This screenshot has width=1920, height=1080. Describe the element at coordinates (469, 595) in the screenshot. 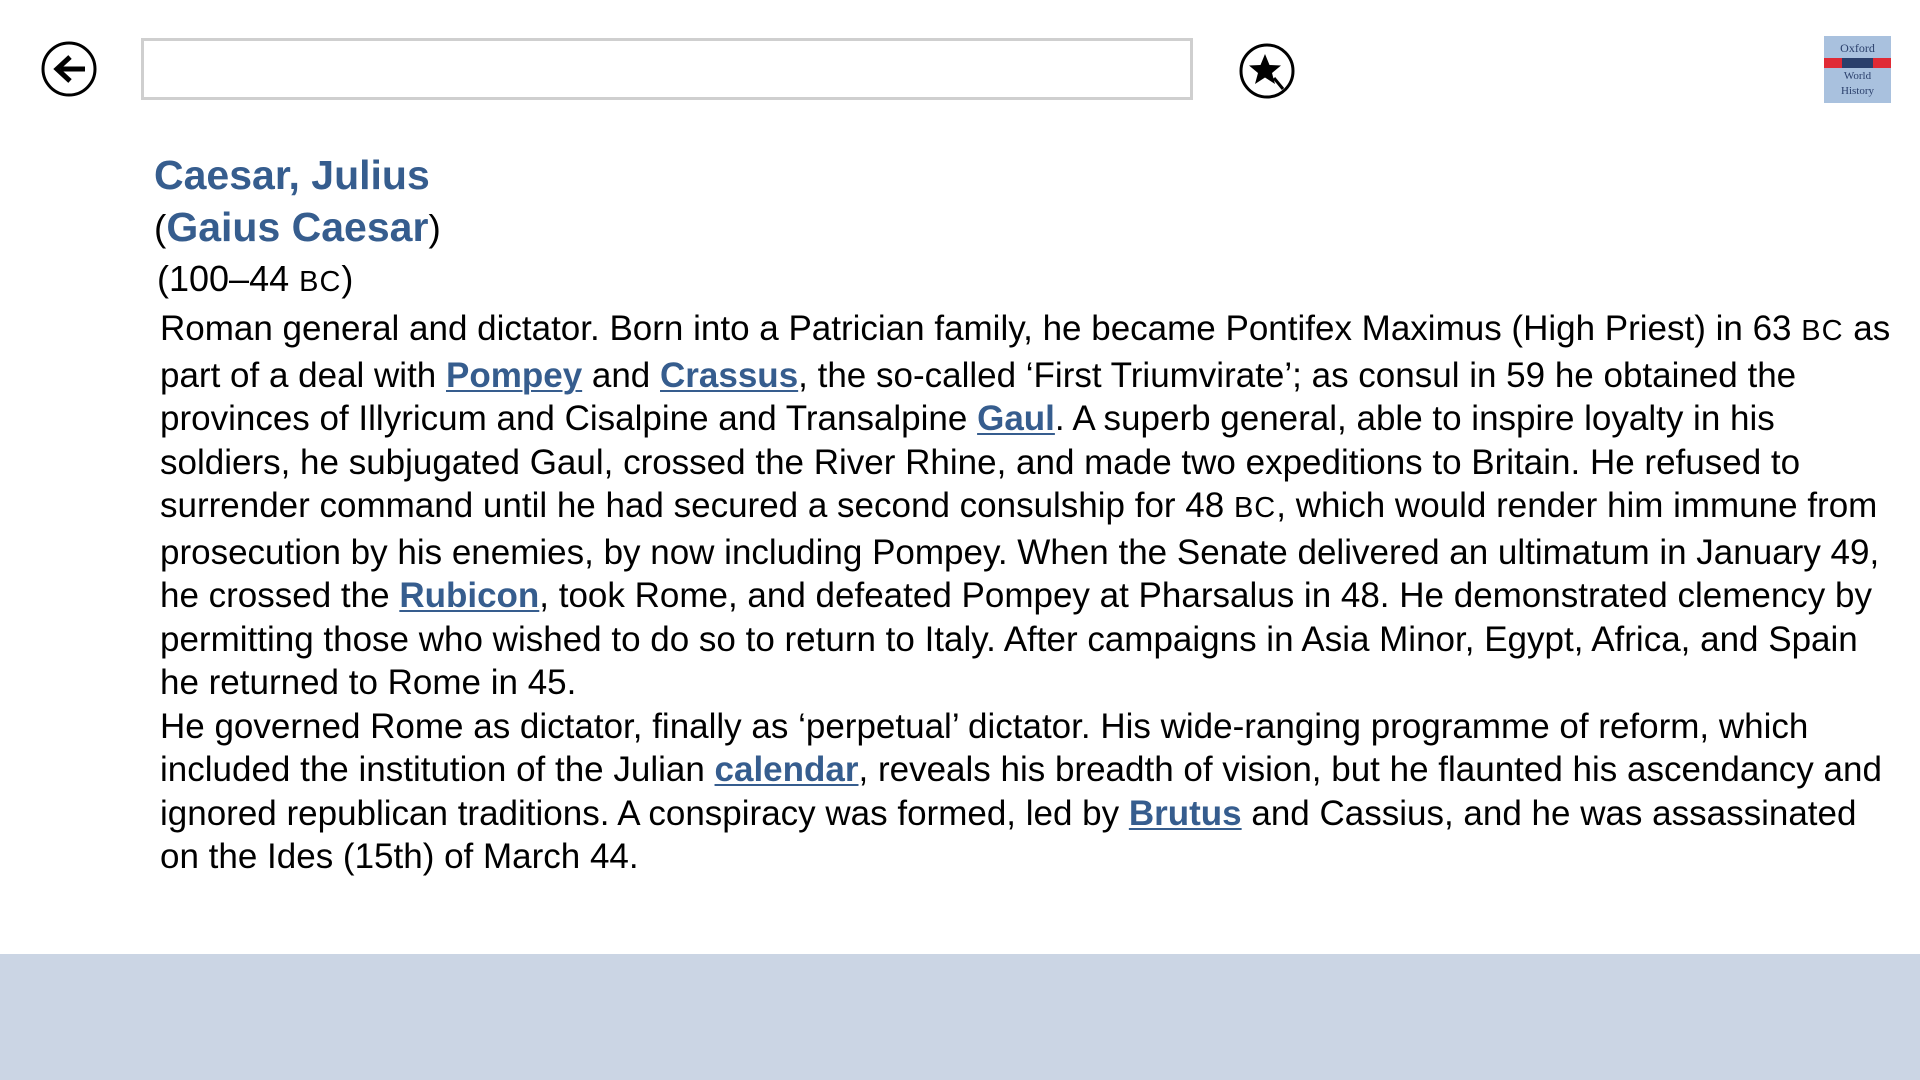

I see `link-rubicon: Rubicon` at that location.